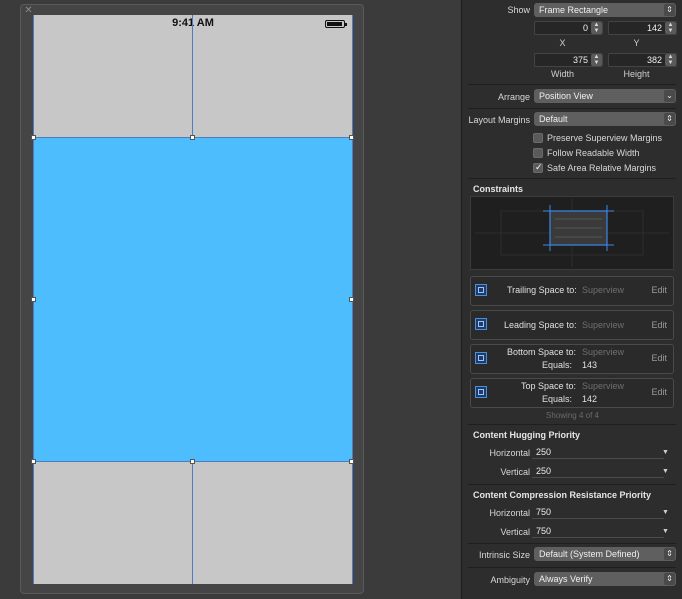 Image resolution: width=682 pixels, height=599 pixels. What do you see at coordinates (589, 554) in the screenshot?
I see `intrinsic-size-value: Default (System Defined)` at bounding box center [589, 554].